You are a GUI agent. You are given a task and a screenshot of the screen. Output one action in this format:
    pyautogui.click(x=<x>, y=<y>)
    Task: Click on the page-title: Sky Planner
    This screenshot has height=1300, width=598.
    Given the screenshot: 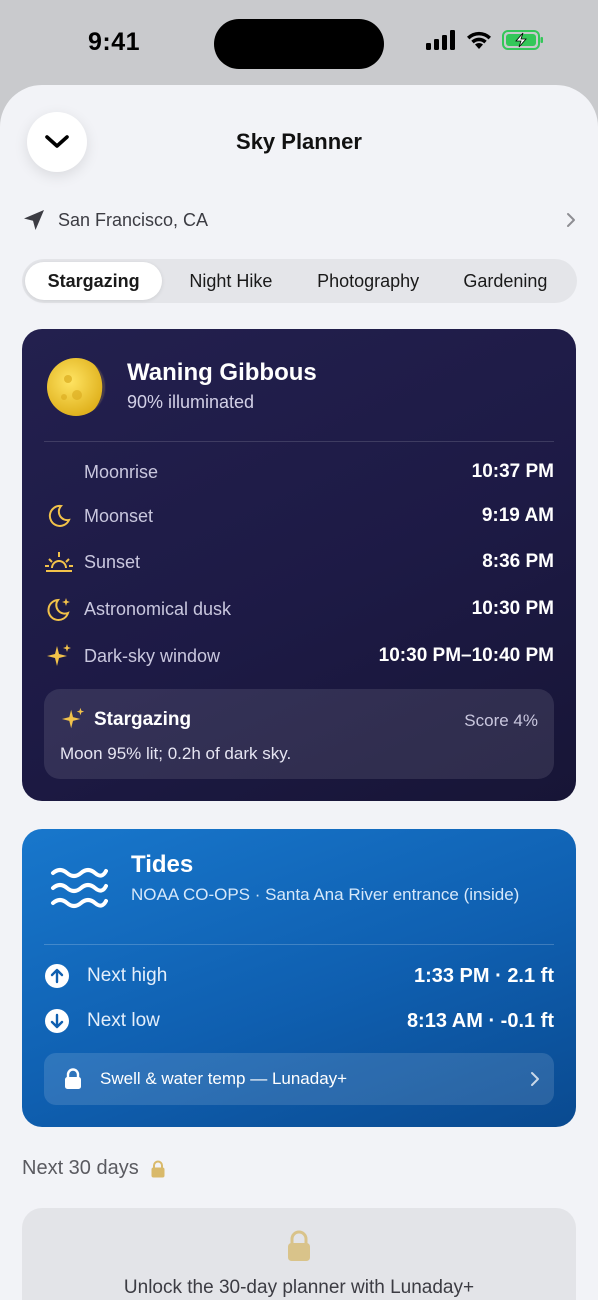 What is the action you would take?
    pyautogui.click(x=299, y=141)
    